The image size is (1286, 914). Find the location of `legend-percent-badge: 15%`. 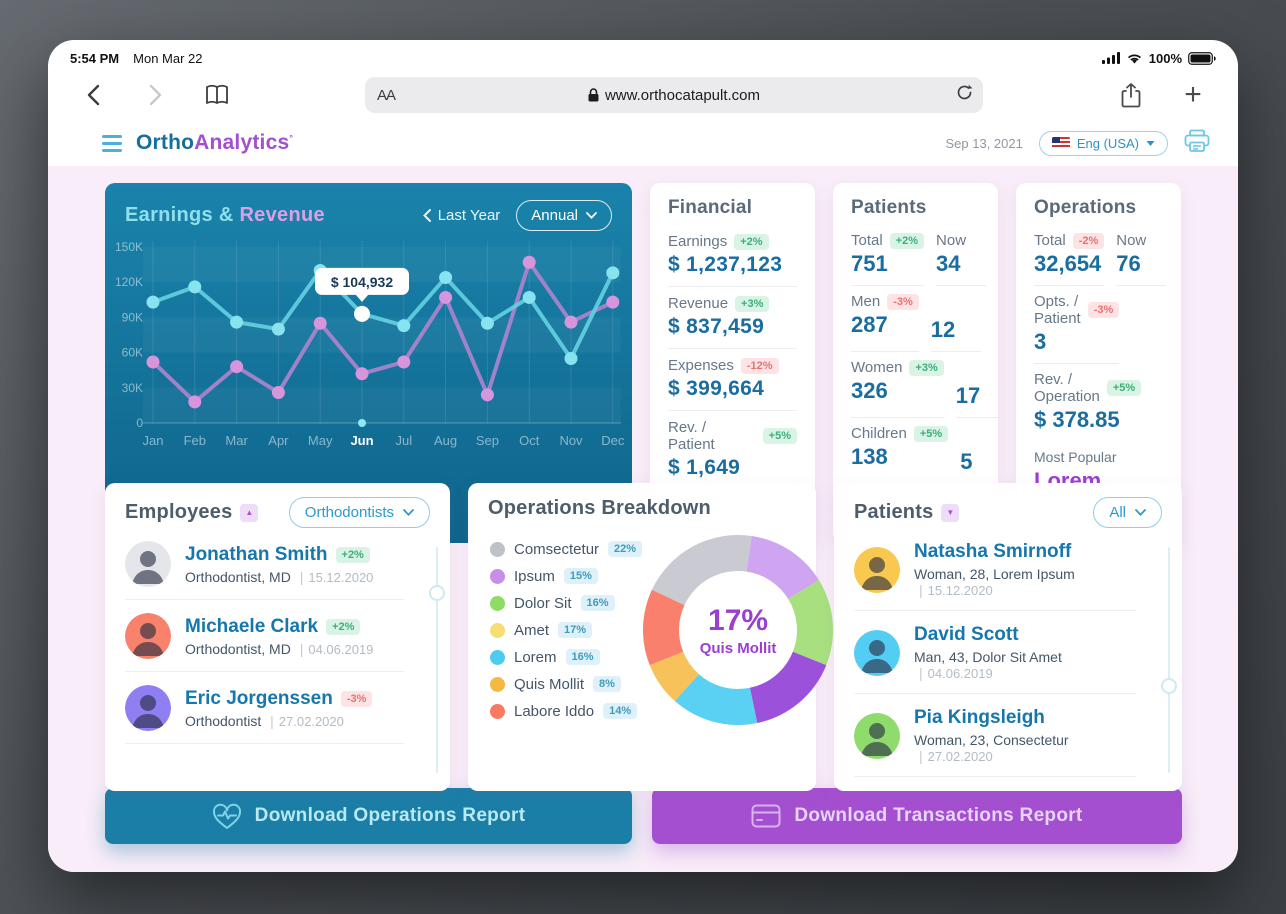

legend-percent-badge: 15% is located at coordinates (580, 576).